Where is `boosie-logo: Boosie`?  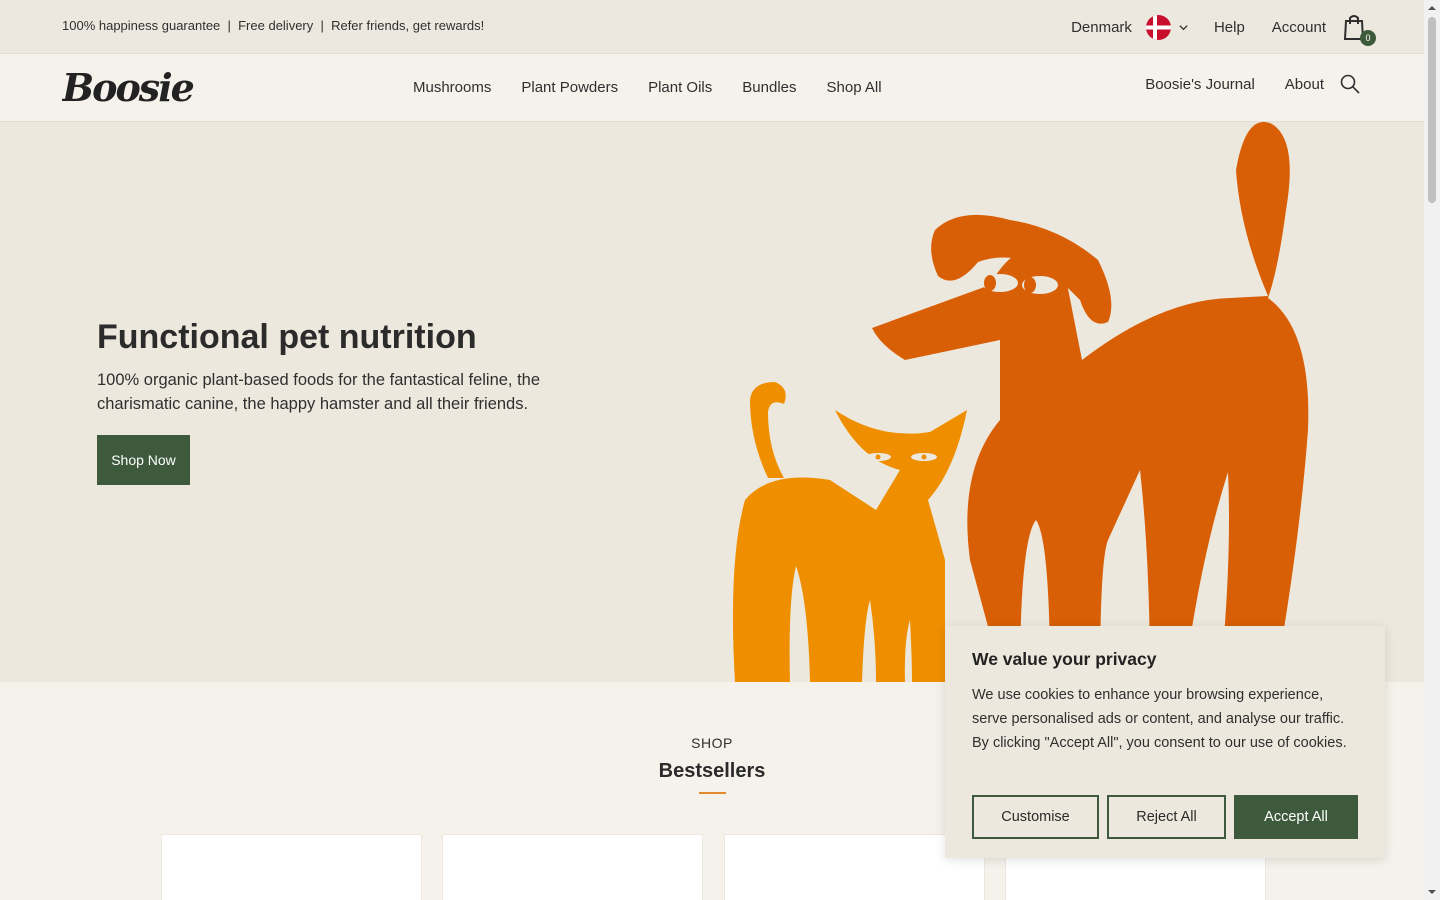 boosie-logo: Boosie is located at coordinates (128, 88).